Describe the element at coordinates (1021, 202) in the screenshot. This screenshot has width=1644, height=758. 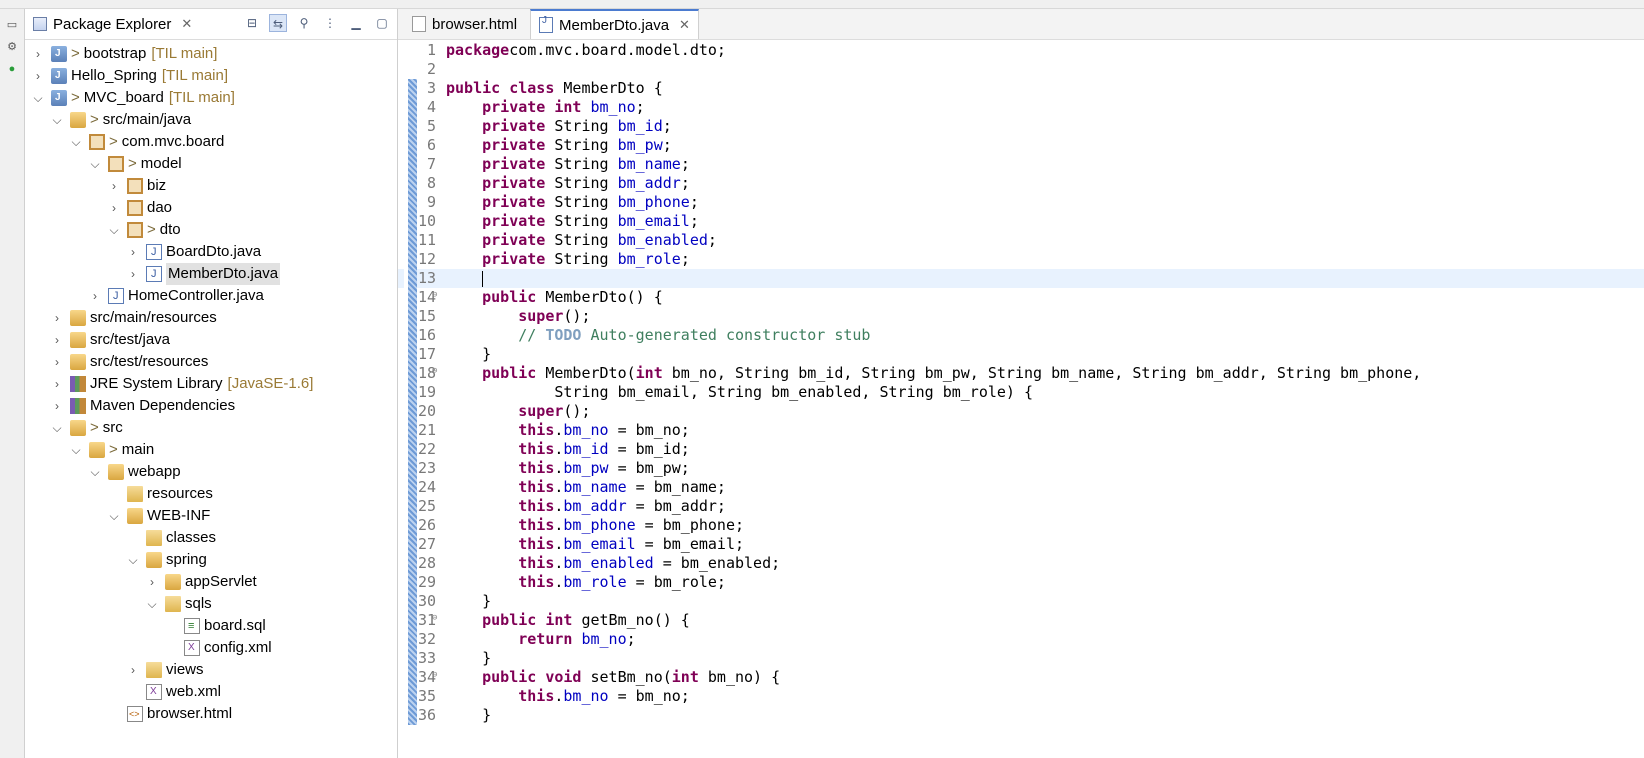
I see `code-line: 9 private String bm_phone;` at that location.